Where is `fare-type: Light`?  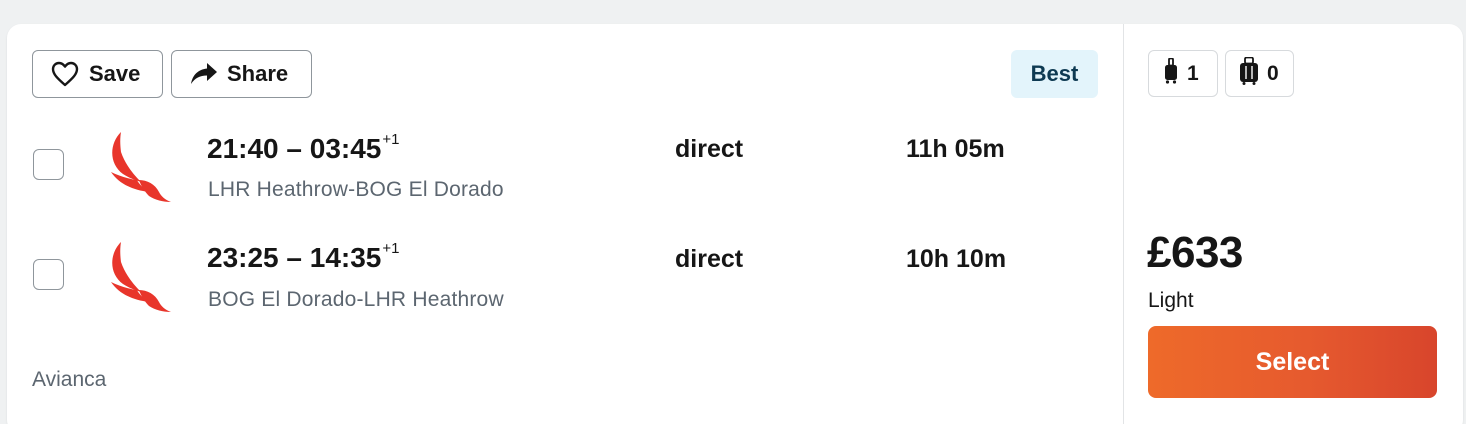 fare-type: Light is located at coordinates (1171, 300).